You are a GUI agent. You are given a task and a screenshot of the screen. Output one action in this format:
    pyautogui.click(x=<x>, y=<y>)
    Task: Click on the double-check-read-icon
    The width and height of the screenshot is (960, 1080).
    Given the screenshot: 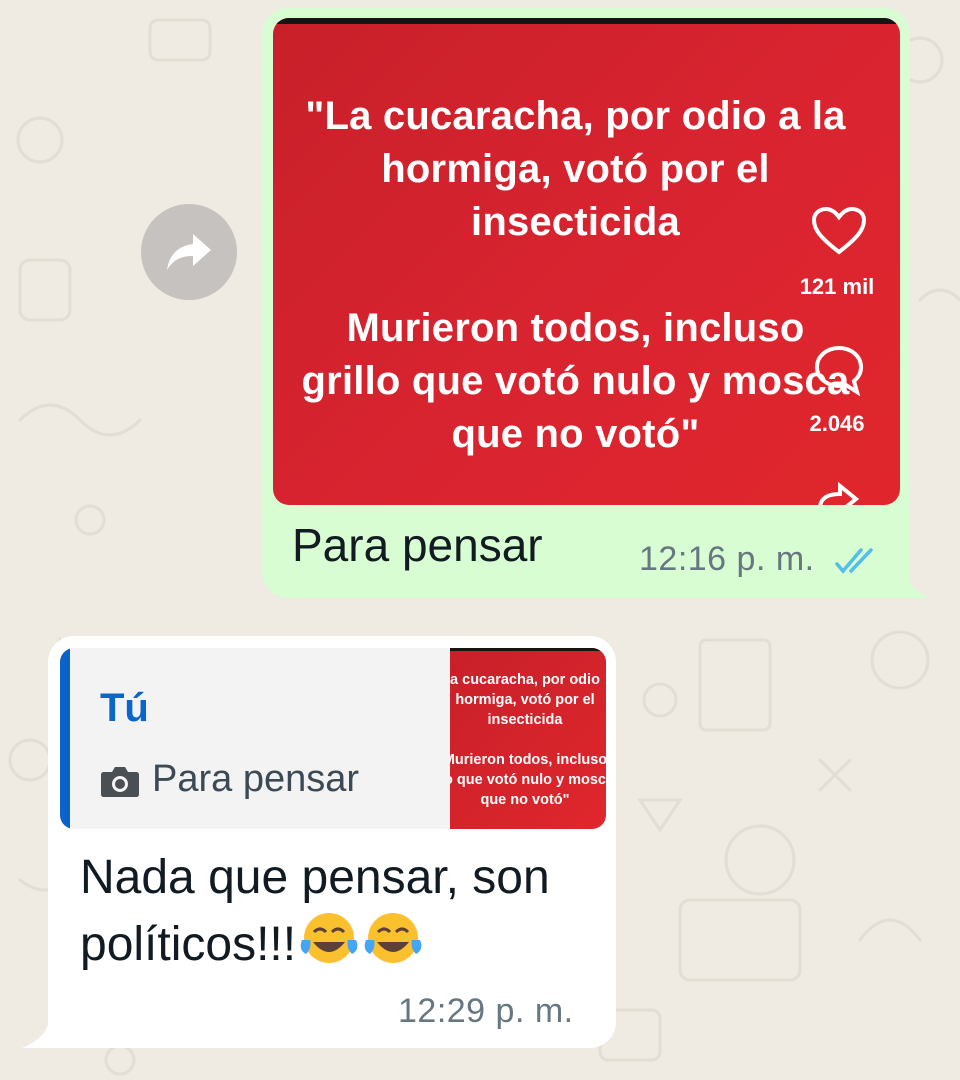 What is the action you would take?
    pyautogui.click(x=854, y=561)
    